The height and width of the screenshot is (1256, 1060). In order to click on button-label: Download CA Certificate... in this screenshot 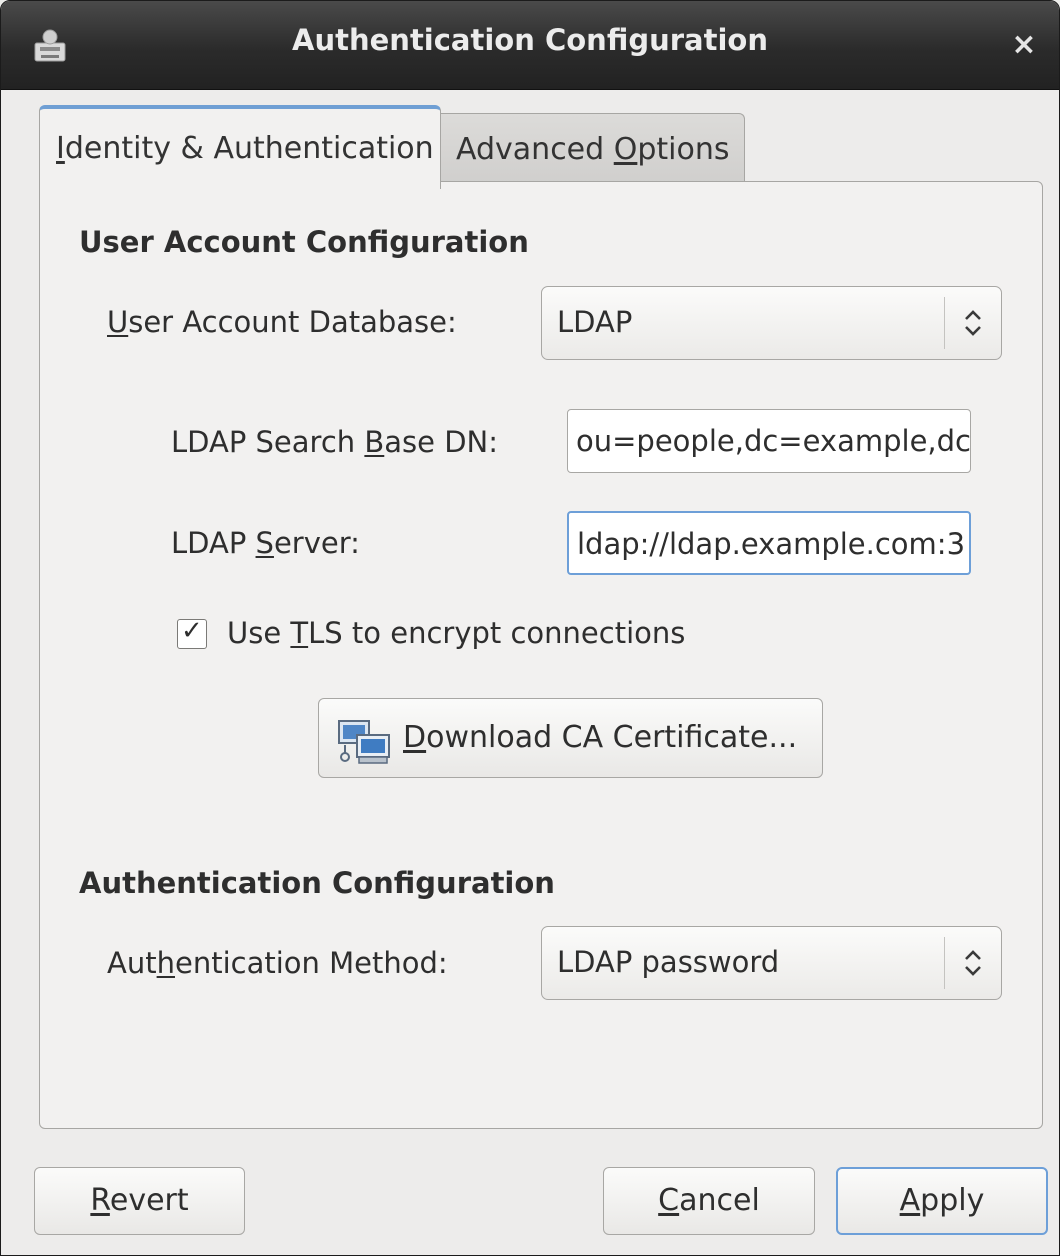, I will do `click(600, 737)`.